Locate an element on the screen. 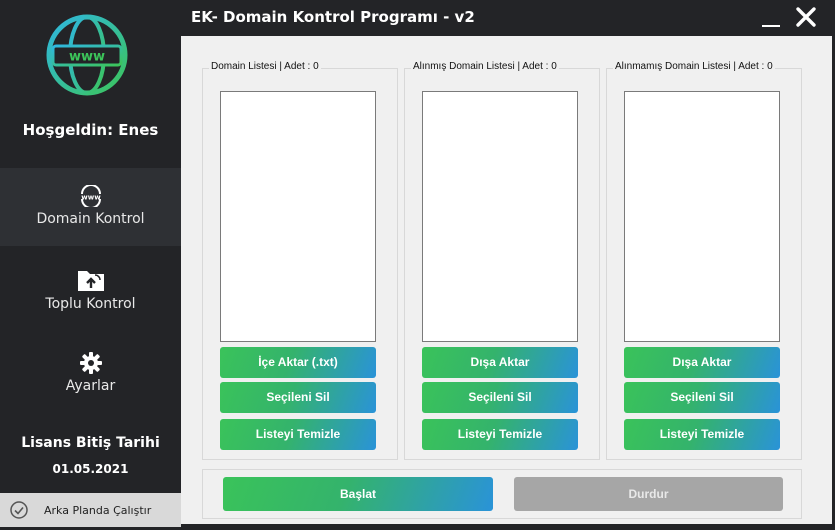 The width and height of the screenshot is (835, 530). close-icon is located at coordinates (806, 17).